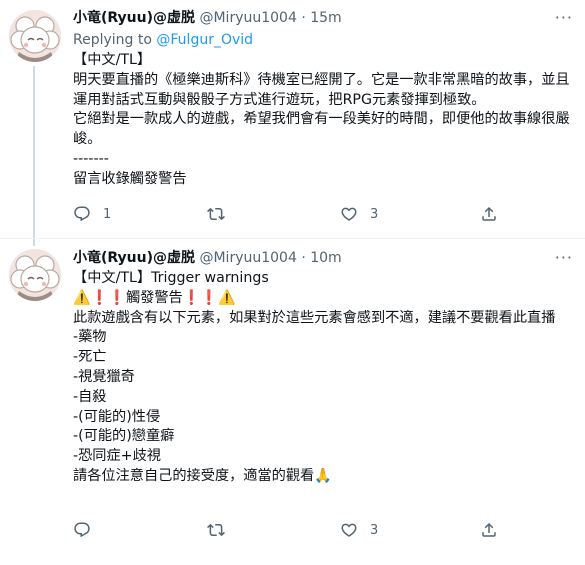 Image resolution: width=585 pixels, height=565 pixels. Describe the element at coordinates (288, 532) in the screenshot. I see `tweet-actions: 3` at that location.